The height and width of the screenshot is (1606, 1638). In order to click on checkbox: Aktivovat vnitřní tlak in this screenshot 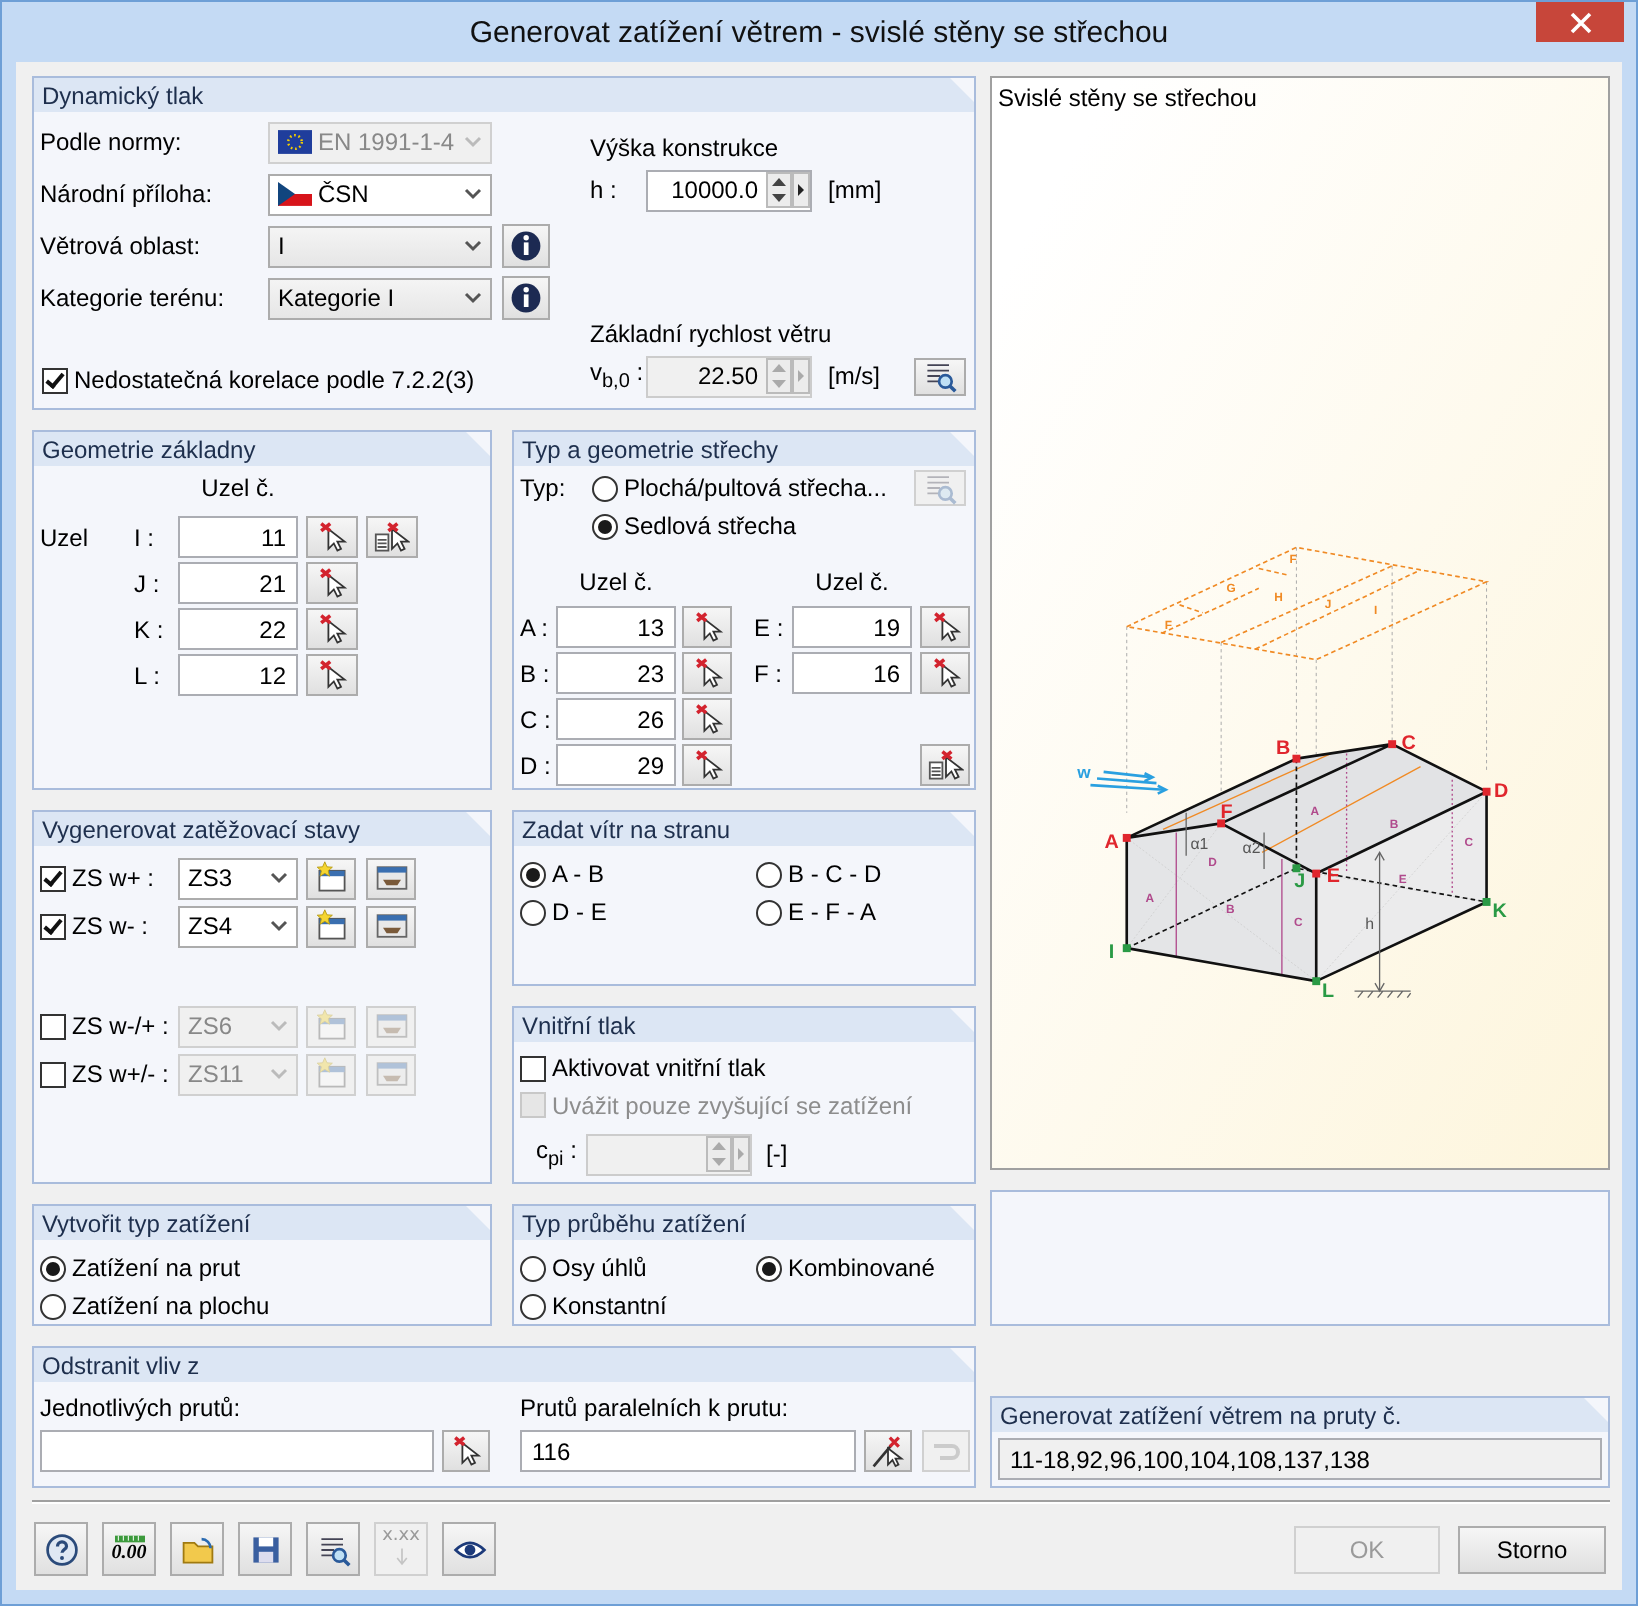, I will do `click(643, 1068)`.